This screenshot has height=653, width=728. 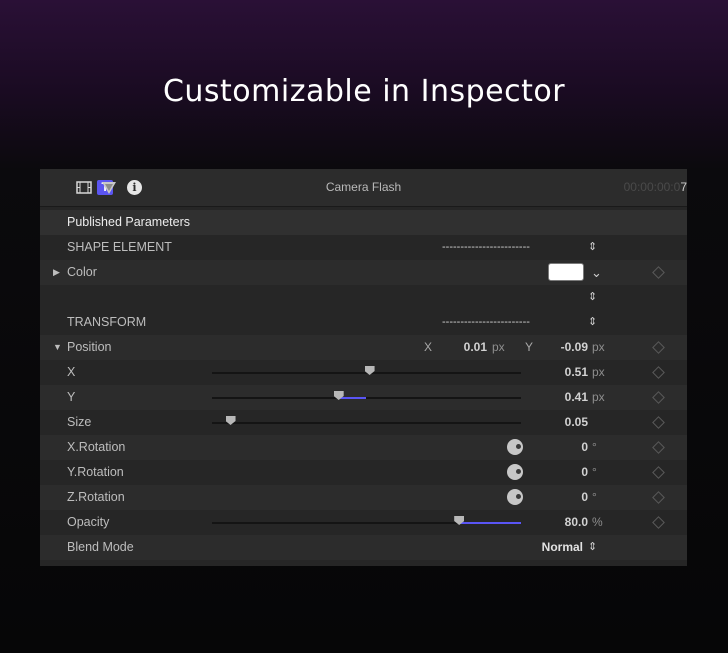 What do you see at coordinates (363, 497) in the screenshot?
I see `param-z-rotation-row: Z.Rotation 0 °` at bounding box center [363, 497].